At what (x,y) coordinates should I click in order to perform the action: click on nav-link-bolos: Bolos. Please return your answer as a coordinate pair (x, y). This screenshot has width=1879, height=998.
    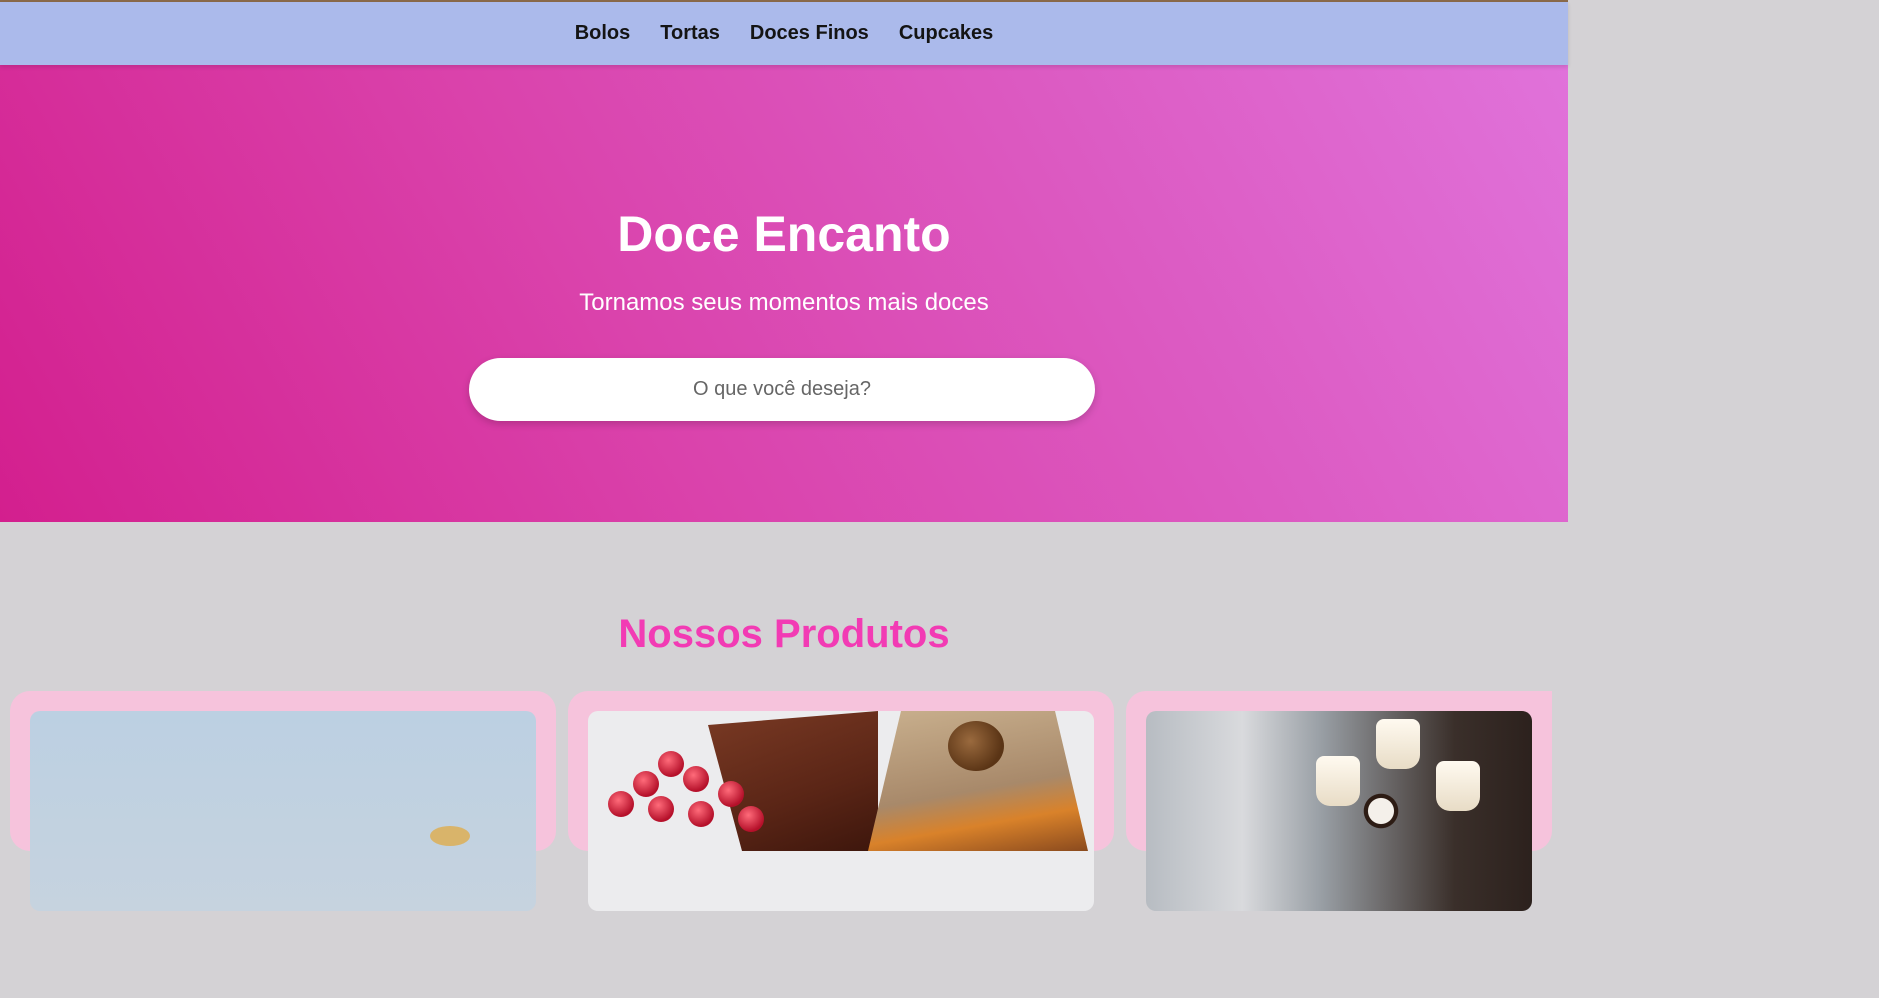
    Looking at the image, I should click on (603, 33).